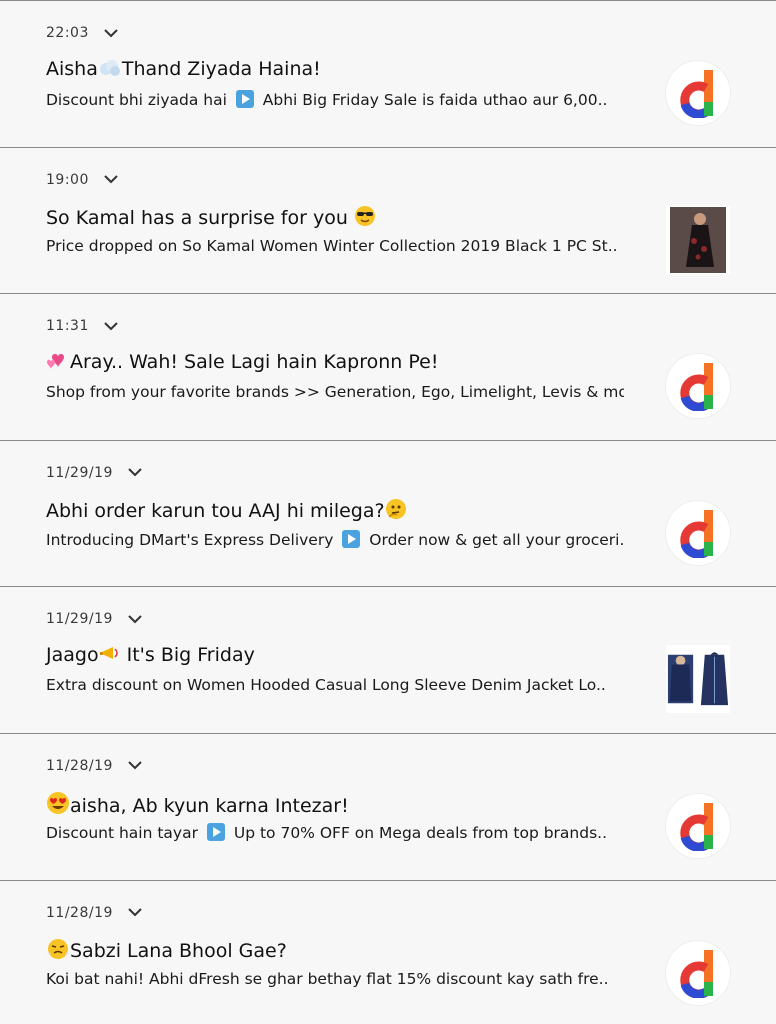 The height and width of the screenshot is (1024, 776). I want to click on body-text: Discount bhi ziyada hai, so click(136, 100).